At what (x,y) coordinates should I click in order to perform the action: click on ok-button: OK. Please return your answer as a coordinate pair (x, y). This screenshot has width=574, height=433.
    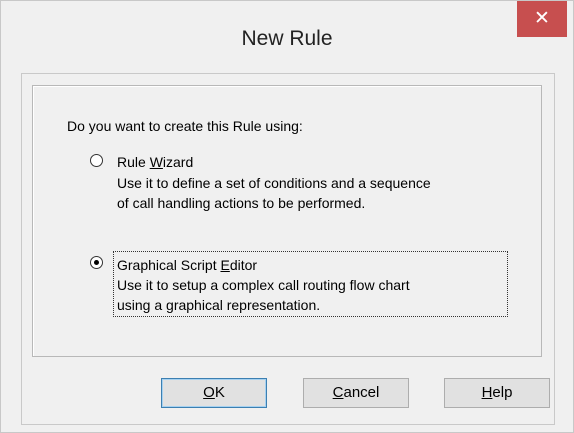
    Looking at the image, I should click on (214, 393).